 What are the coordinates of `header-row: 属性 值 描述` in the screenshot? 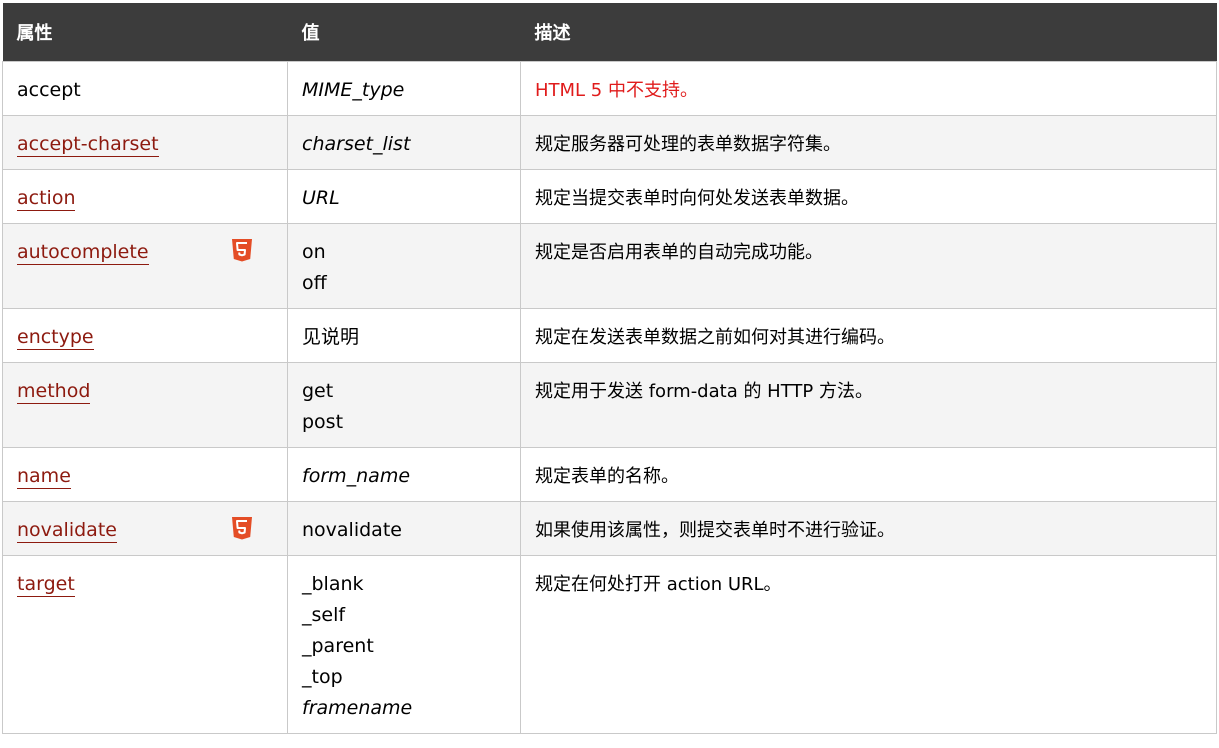 It's located at (609, 32).